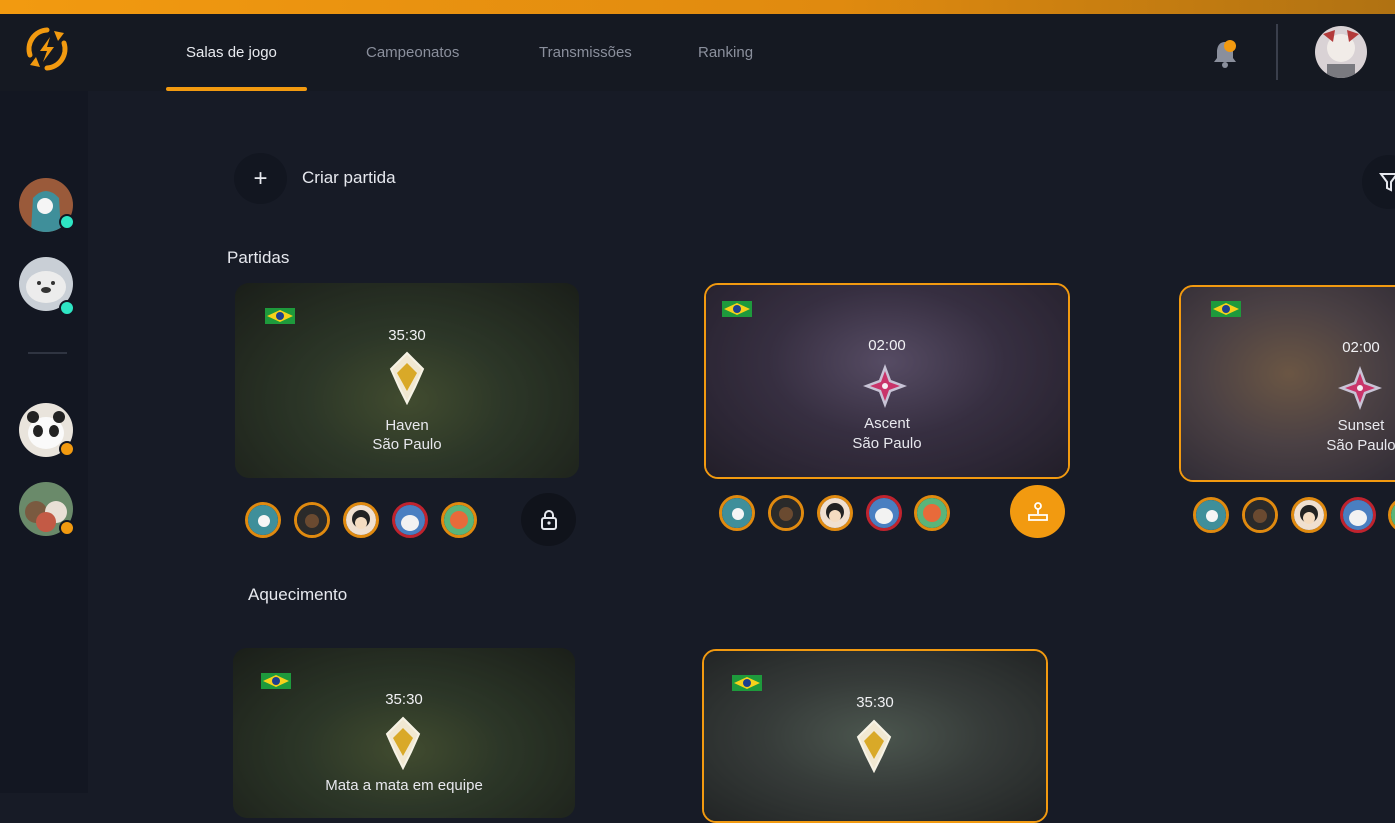 The height and width of the screenshot is (823, 1395). I want to click on sidebar-divider, so click(47, 353).